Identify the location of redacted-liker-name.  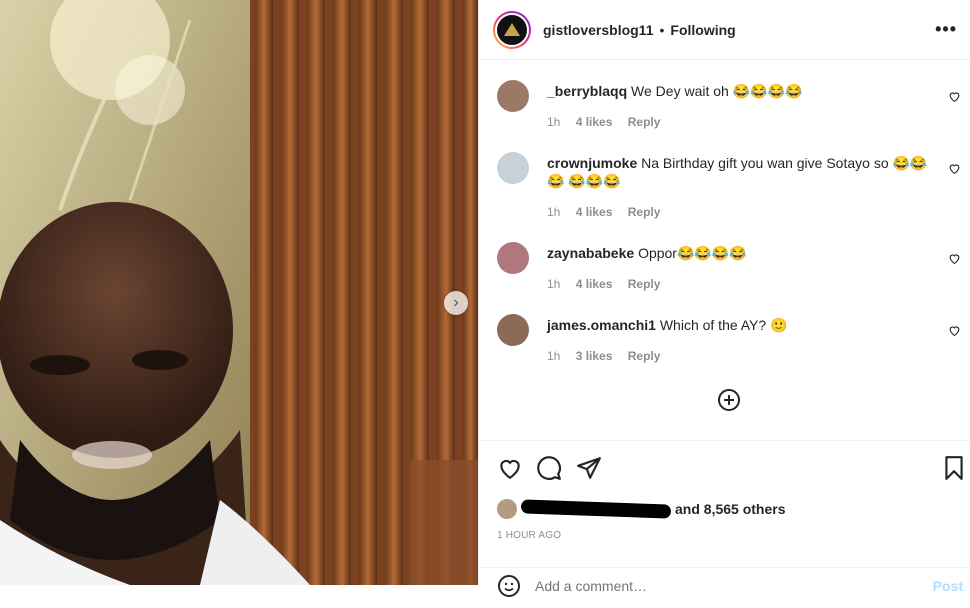
(596, 509).